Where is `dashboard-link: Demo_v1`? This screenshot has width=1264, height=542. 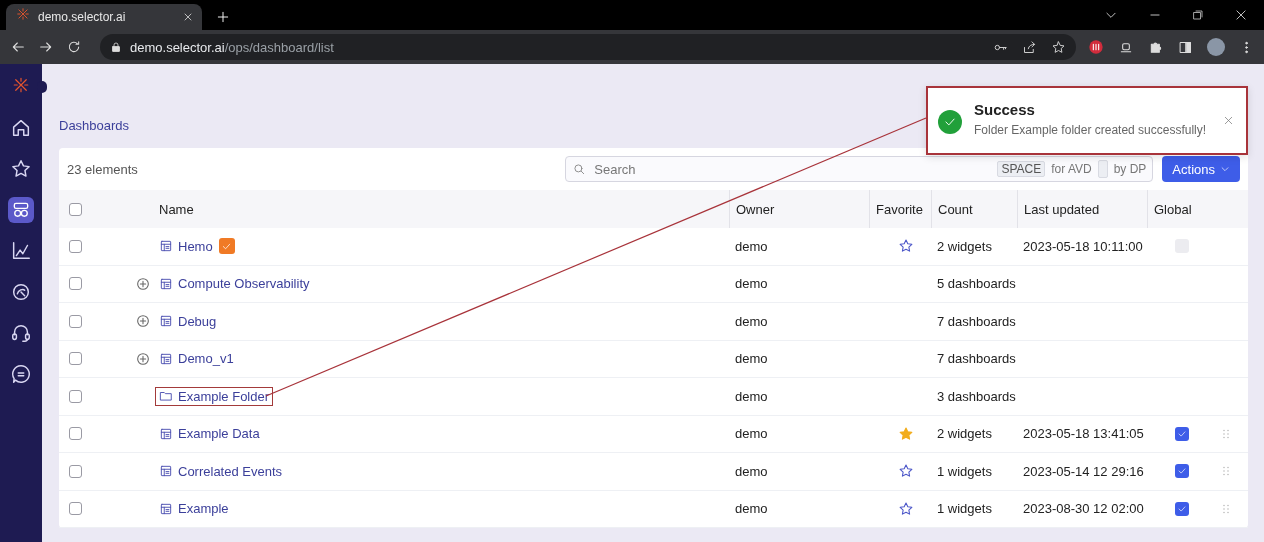 dashboard-link: Demo_v1 is located at coordinates (196, 359).